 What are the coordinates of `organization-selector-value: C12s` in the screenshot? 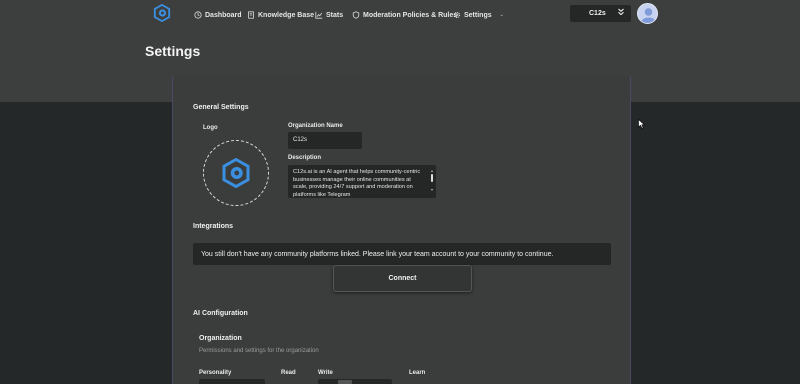 It's located at (597, 13).